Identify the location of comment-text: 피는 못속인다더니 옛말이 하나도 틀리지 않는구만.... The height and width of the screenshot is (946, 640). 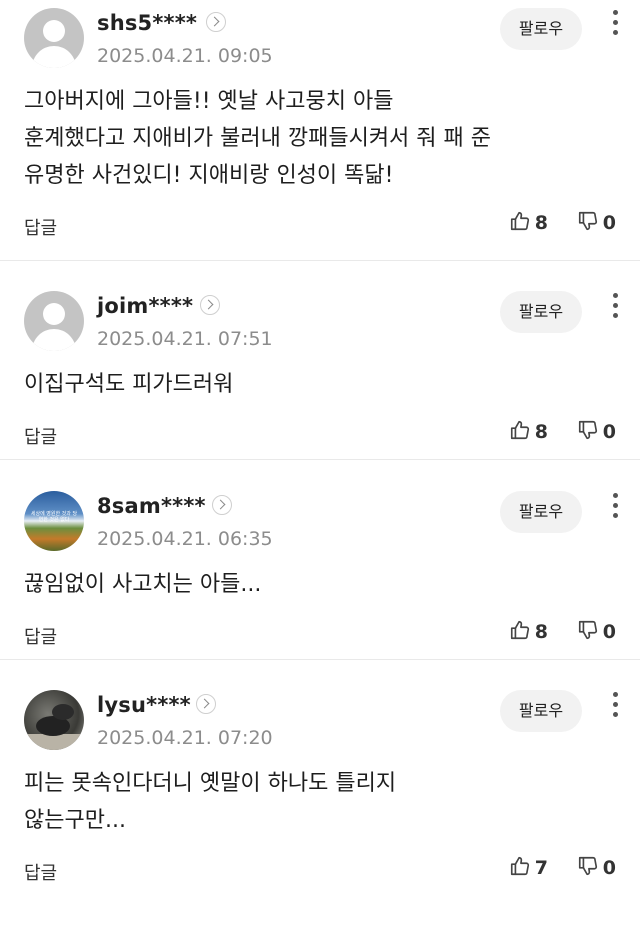
(210, 802).